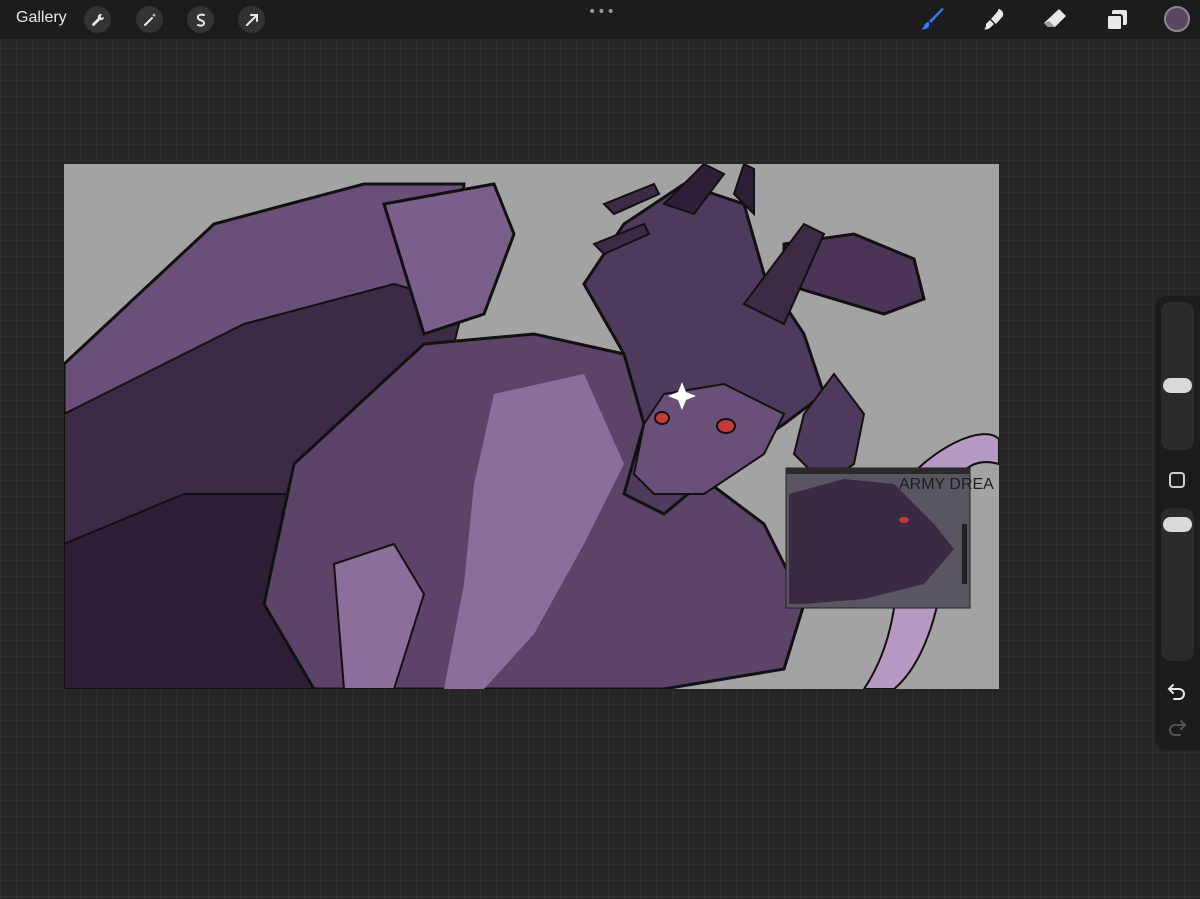 This screenshot has width=1200, height=899. I want to click on color-picker-button, so click(1177, 19).